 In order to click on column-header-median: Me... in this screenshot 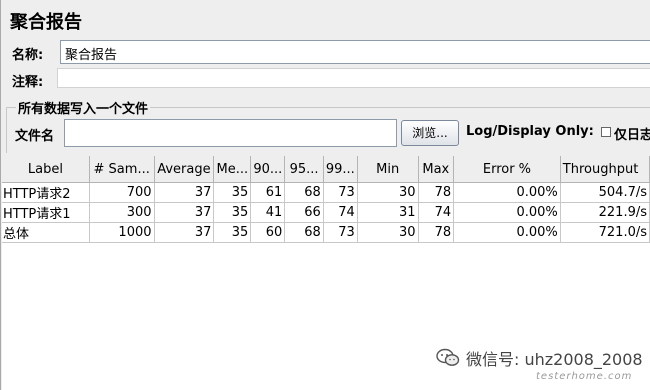, I will do `click(232, 169)`.